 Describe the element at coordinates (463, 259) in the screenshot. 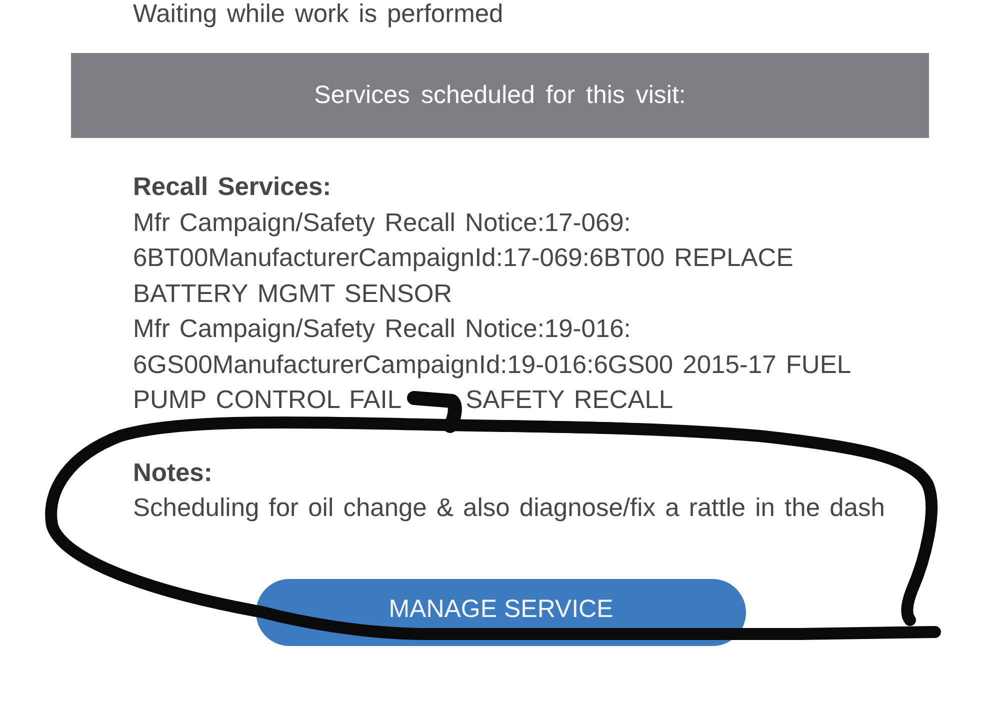

I see `recall-notice-text: Mfr Campaign/Safety Recall Notice:17-069: 6BT00ManufacturerCampaignId:17-069:6BT00 REPLACE BATTERY MGMT SENSOR` at that location.